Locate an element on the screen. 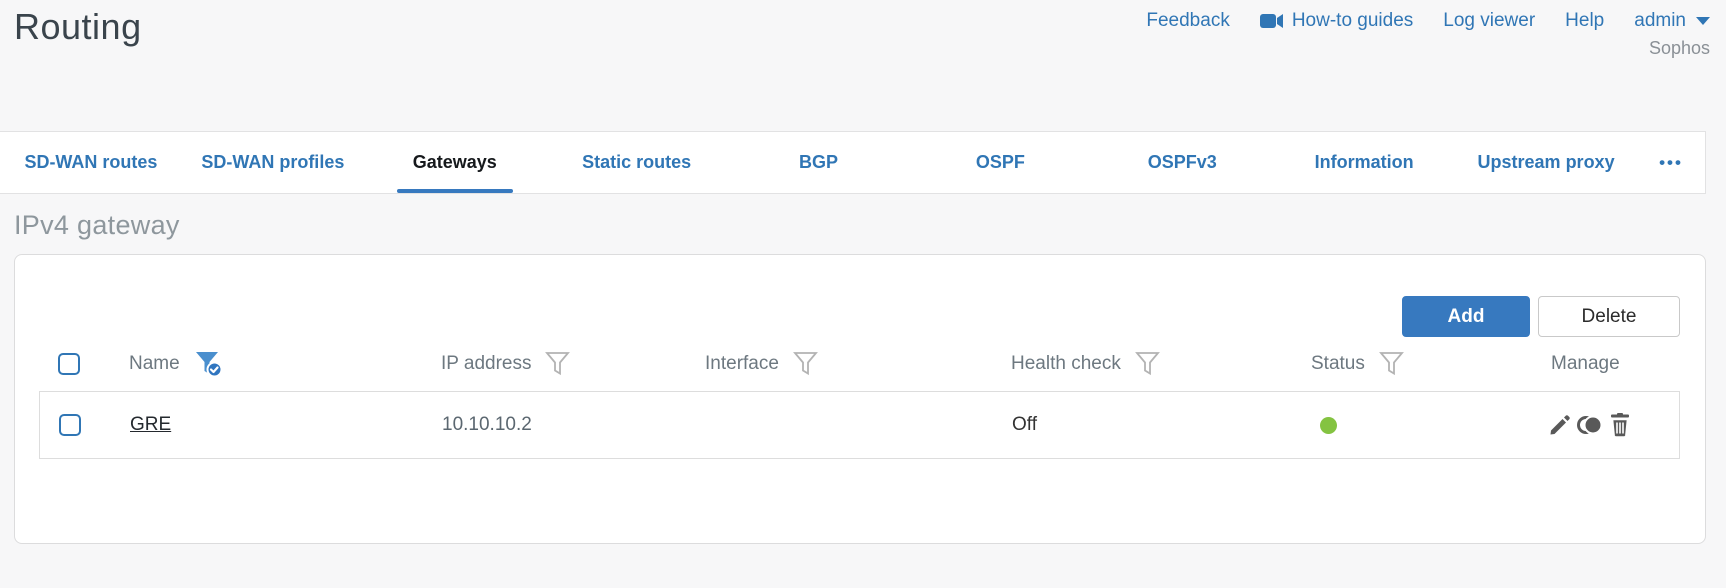 The width and height of the screenshot is (1726, 588). column-header-manage: Manage is located at coordinates (1585, 363).